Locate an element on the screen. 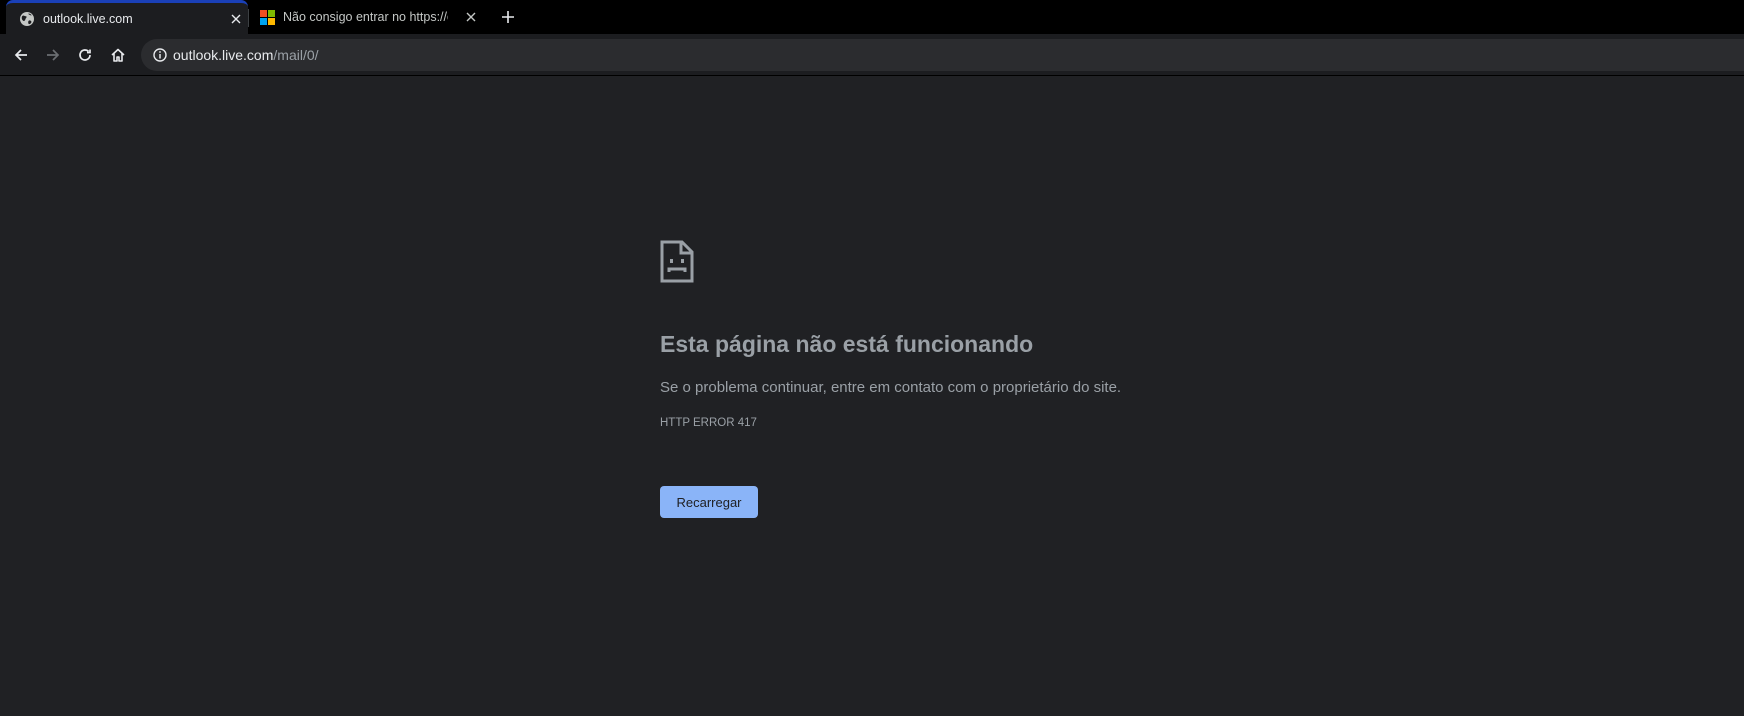  new-tab-button is located at coordinates (508, 17).